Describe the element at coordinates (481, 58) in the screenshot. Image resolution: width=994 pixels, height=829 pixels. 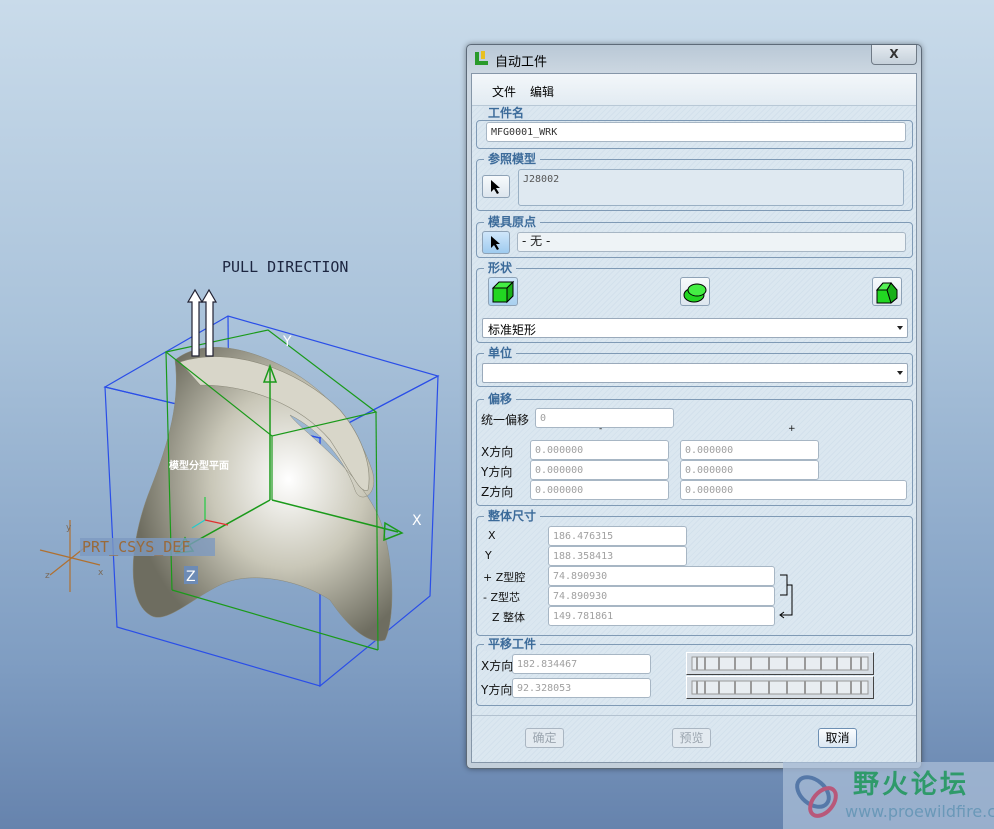
I see `workpiece-app-icon` at that location.